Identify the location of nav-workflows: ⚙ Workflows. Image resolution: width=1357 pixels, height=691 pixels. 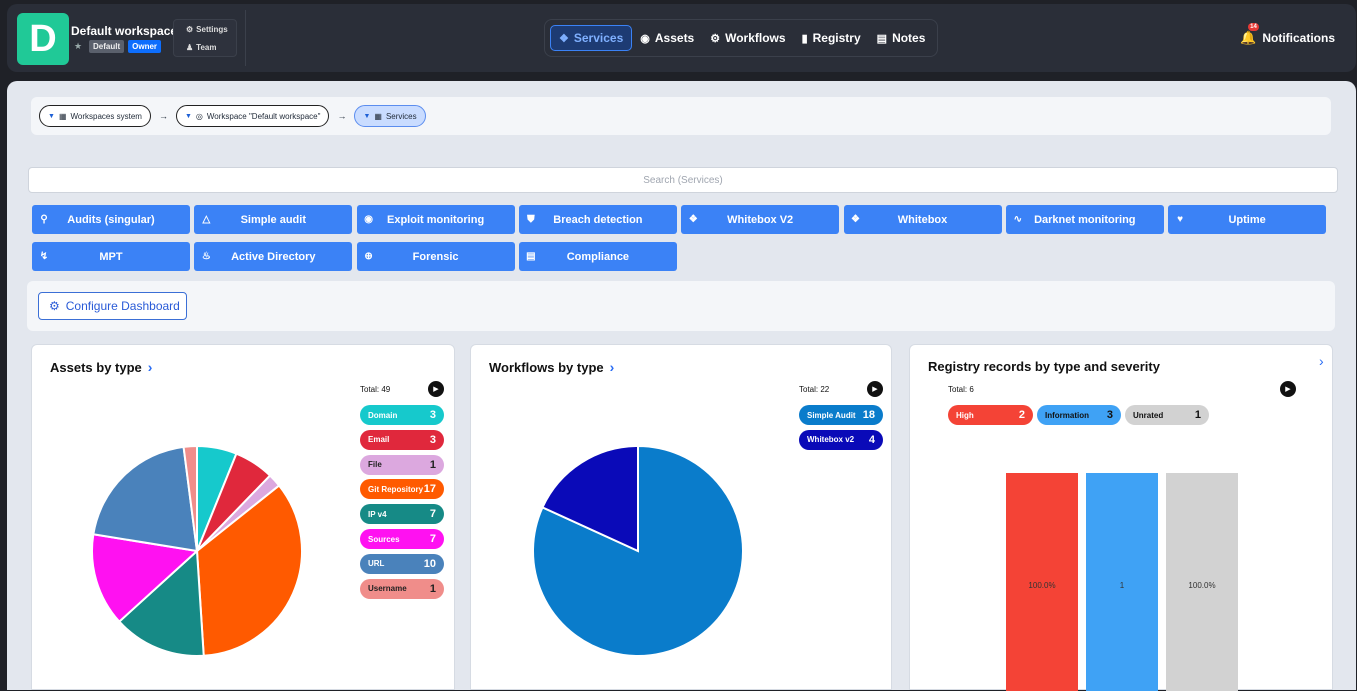
(747, 38).